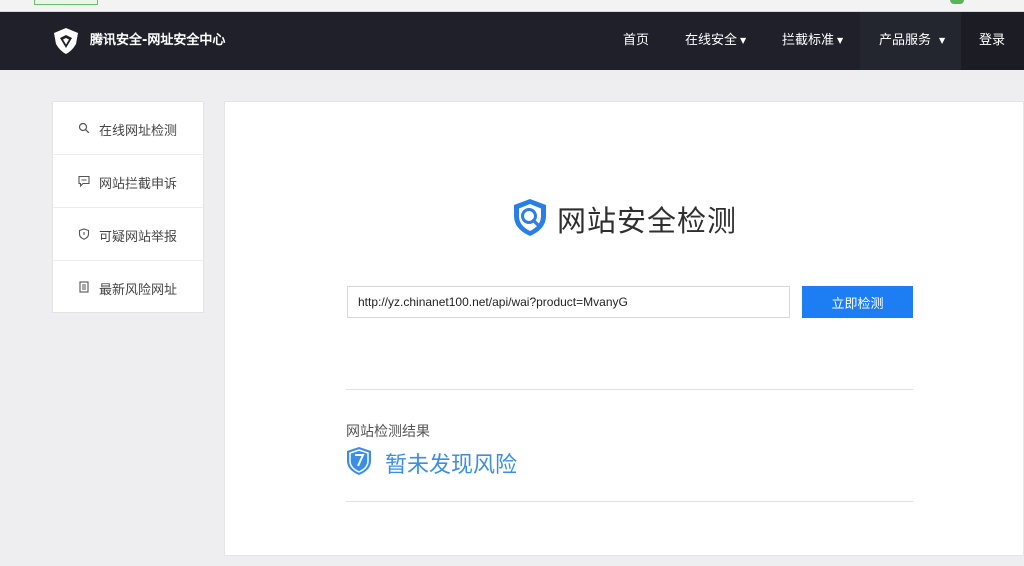  What do you see at coordinates (138, 131) in the screenshot?
I see `sidebar-item-label: 在线网址检测` at bounding box center [138, 131].